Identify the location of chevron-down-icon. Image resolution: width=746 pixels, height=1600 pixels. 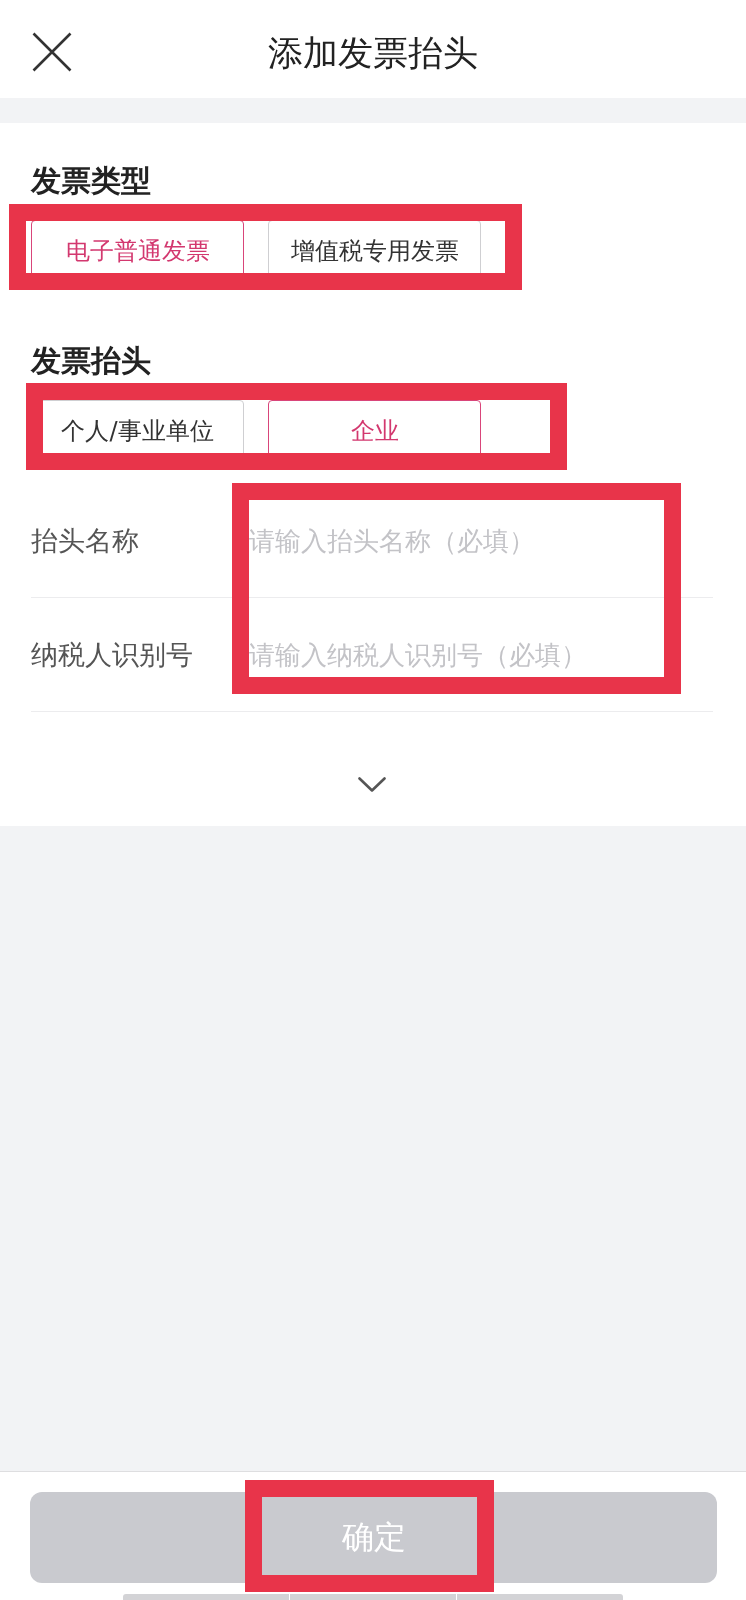
(372, 784).